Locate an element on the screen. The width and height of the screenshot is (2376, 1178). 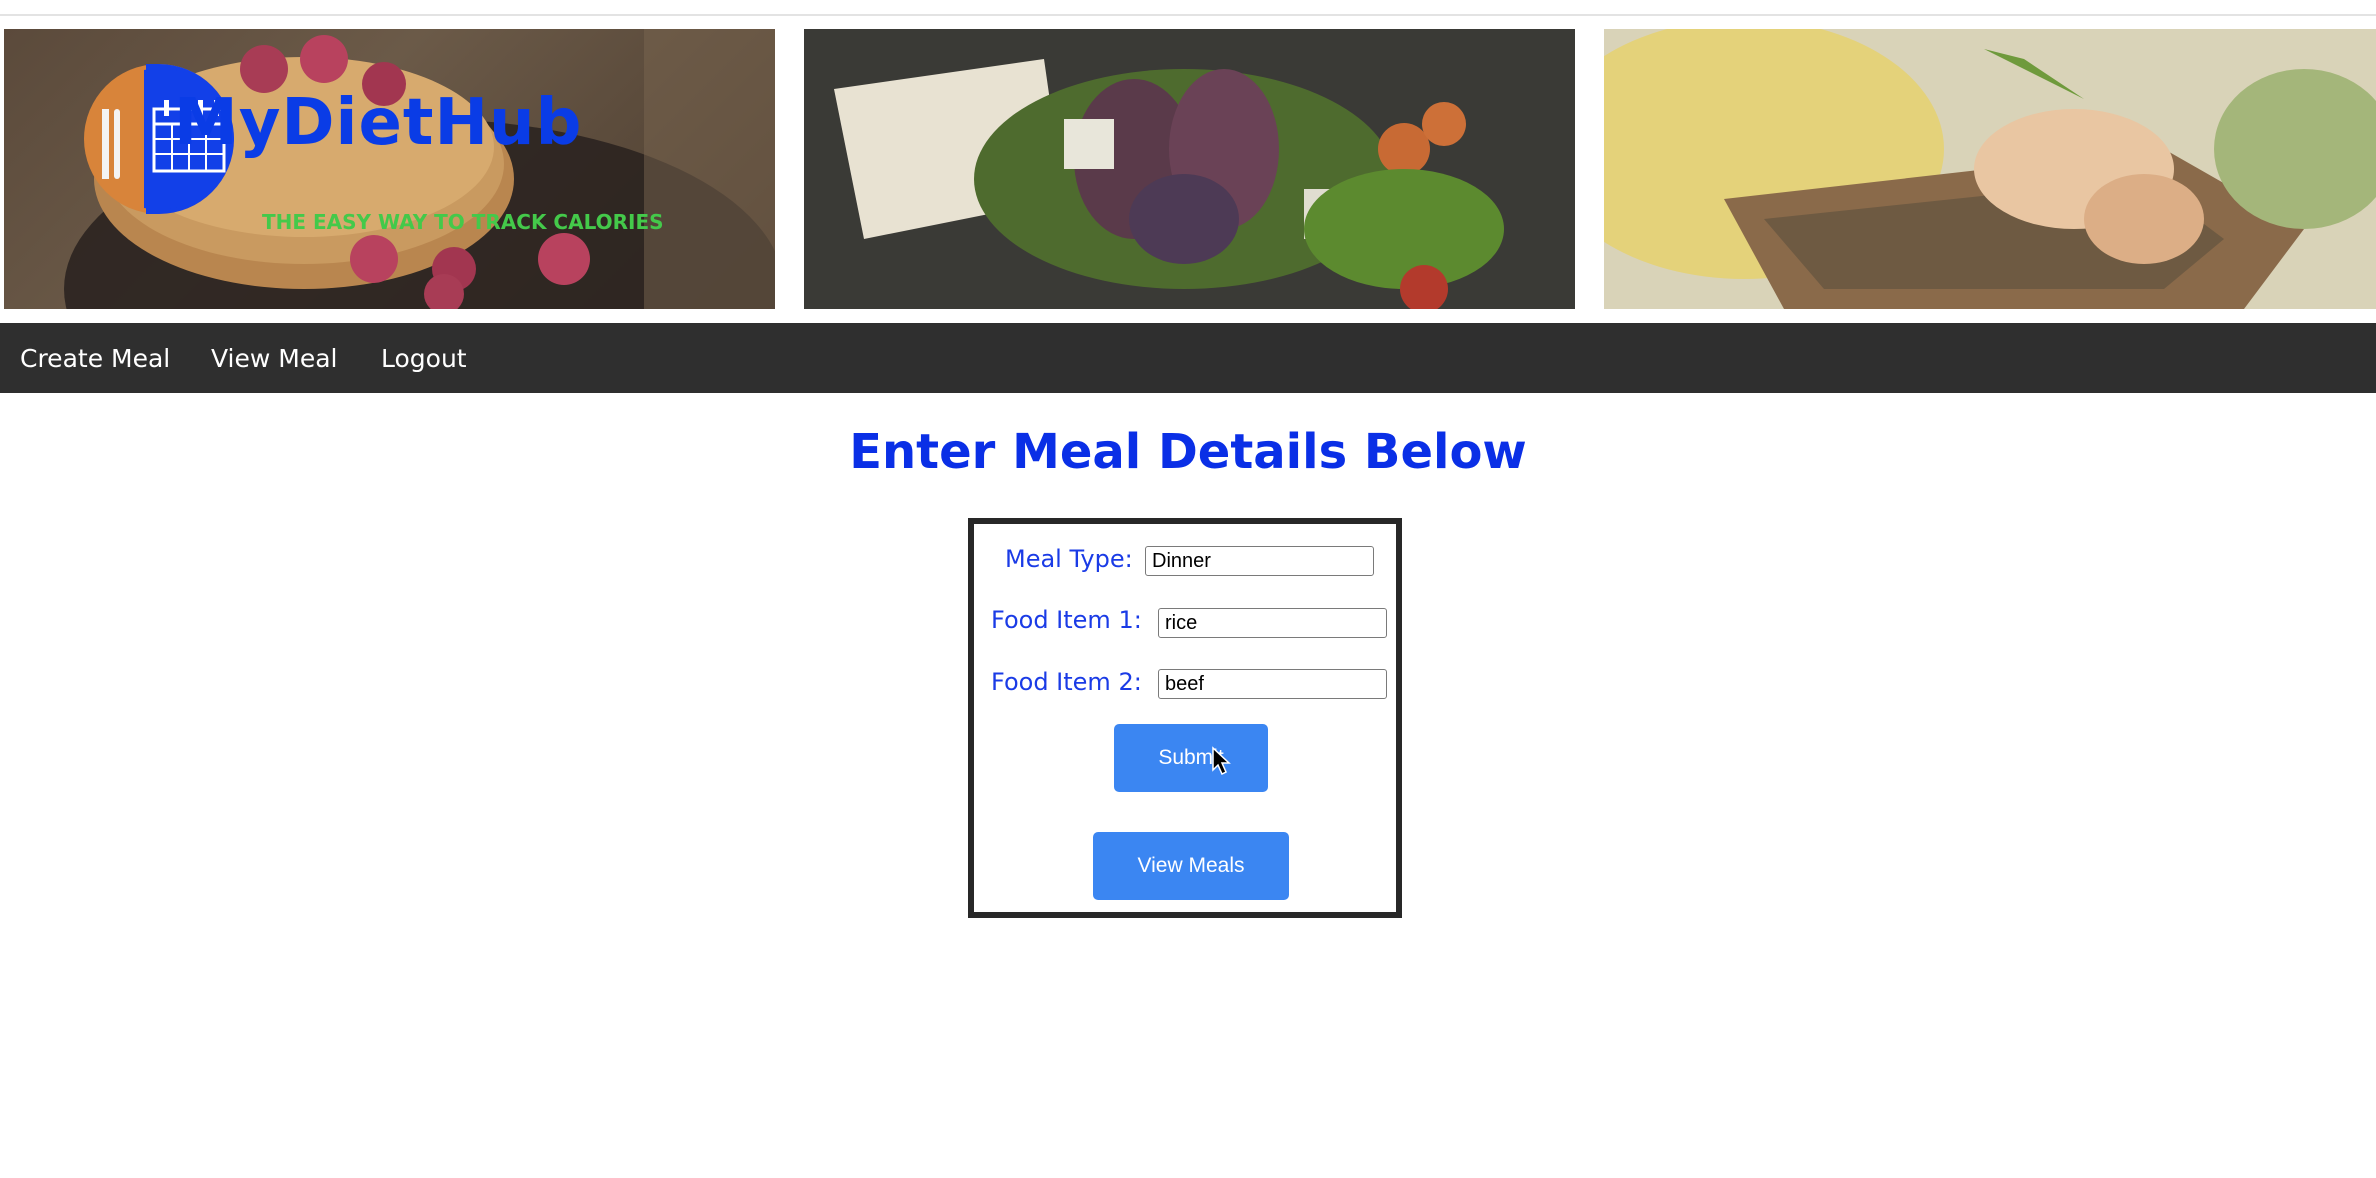
food-item-1-input is located at coordinates (1272, 623).